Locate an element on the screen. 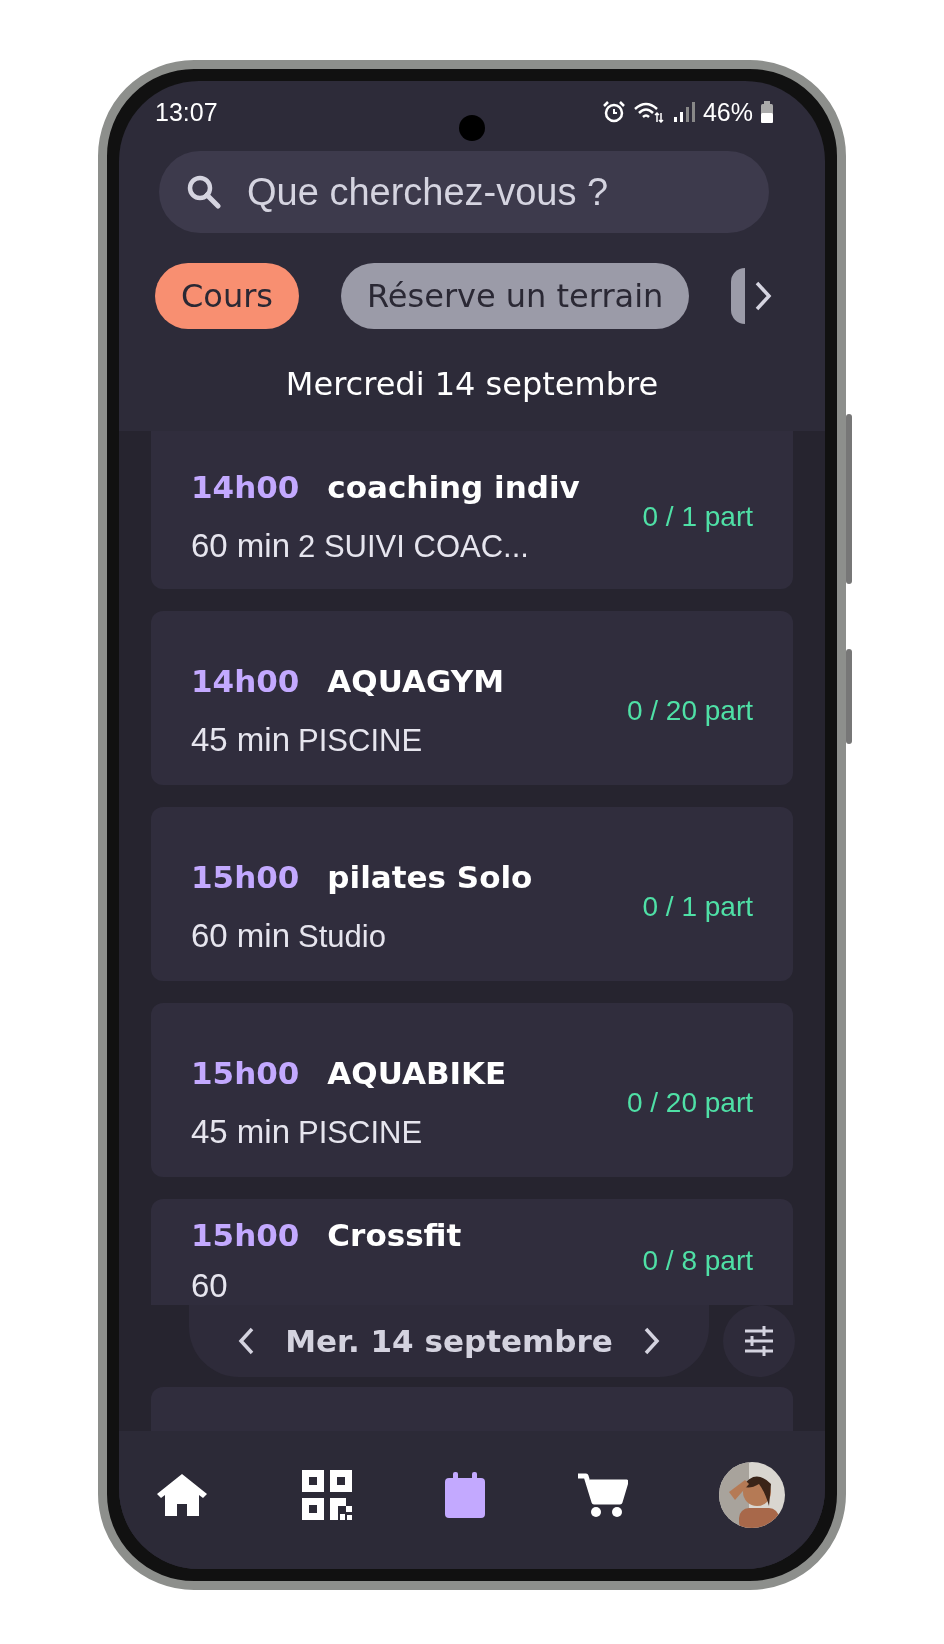  session-card: 15h00 pilates Solo 60 min Studio 0 / 1 part is located at coordinates (472, 894).